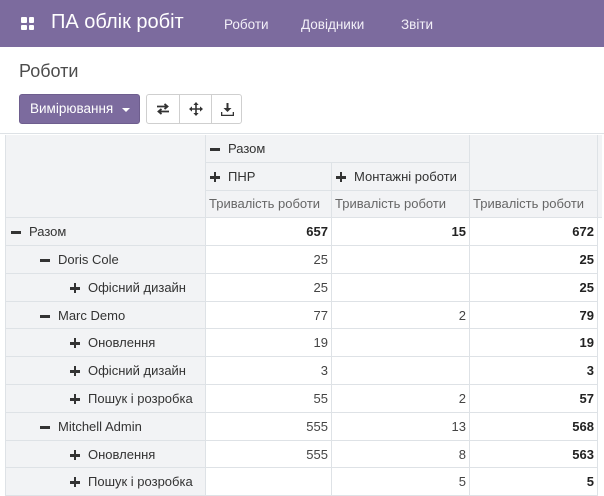  I want to click on measures-dropdown-button: Вимірювання, so click(79, 109).